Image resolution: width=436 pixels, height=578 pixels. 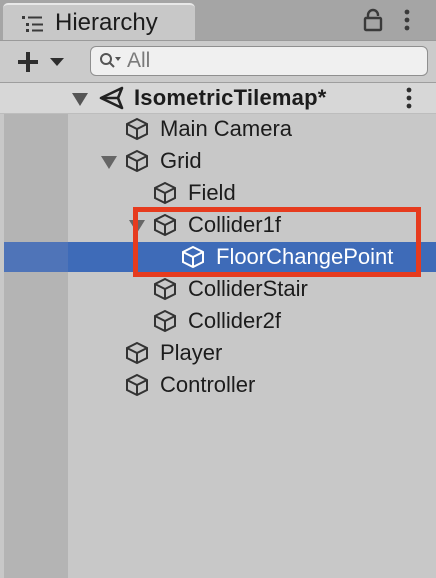 I want to click on tab-hierarchy: Hierarchy, so click(x=99, y=21).